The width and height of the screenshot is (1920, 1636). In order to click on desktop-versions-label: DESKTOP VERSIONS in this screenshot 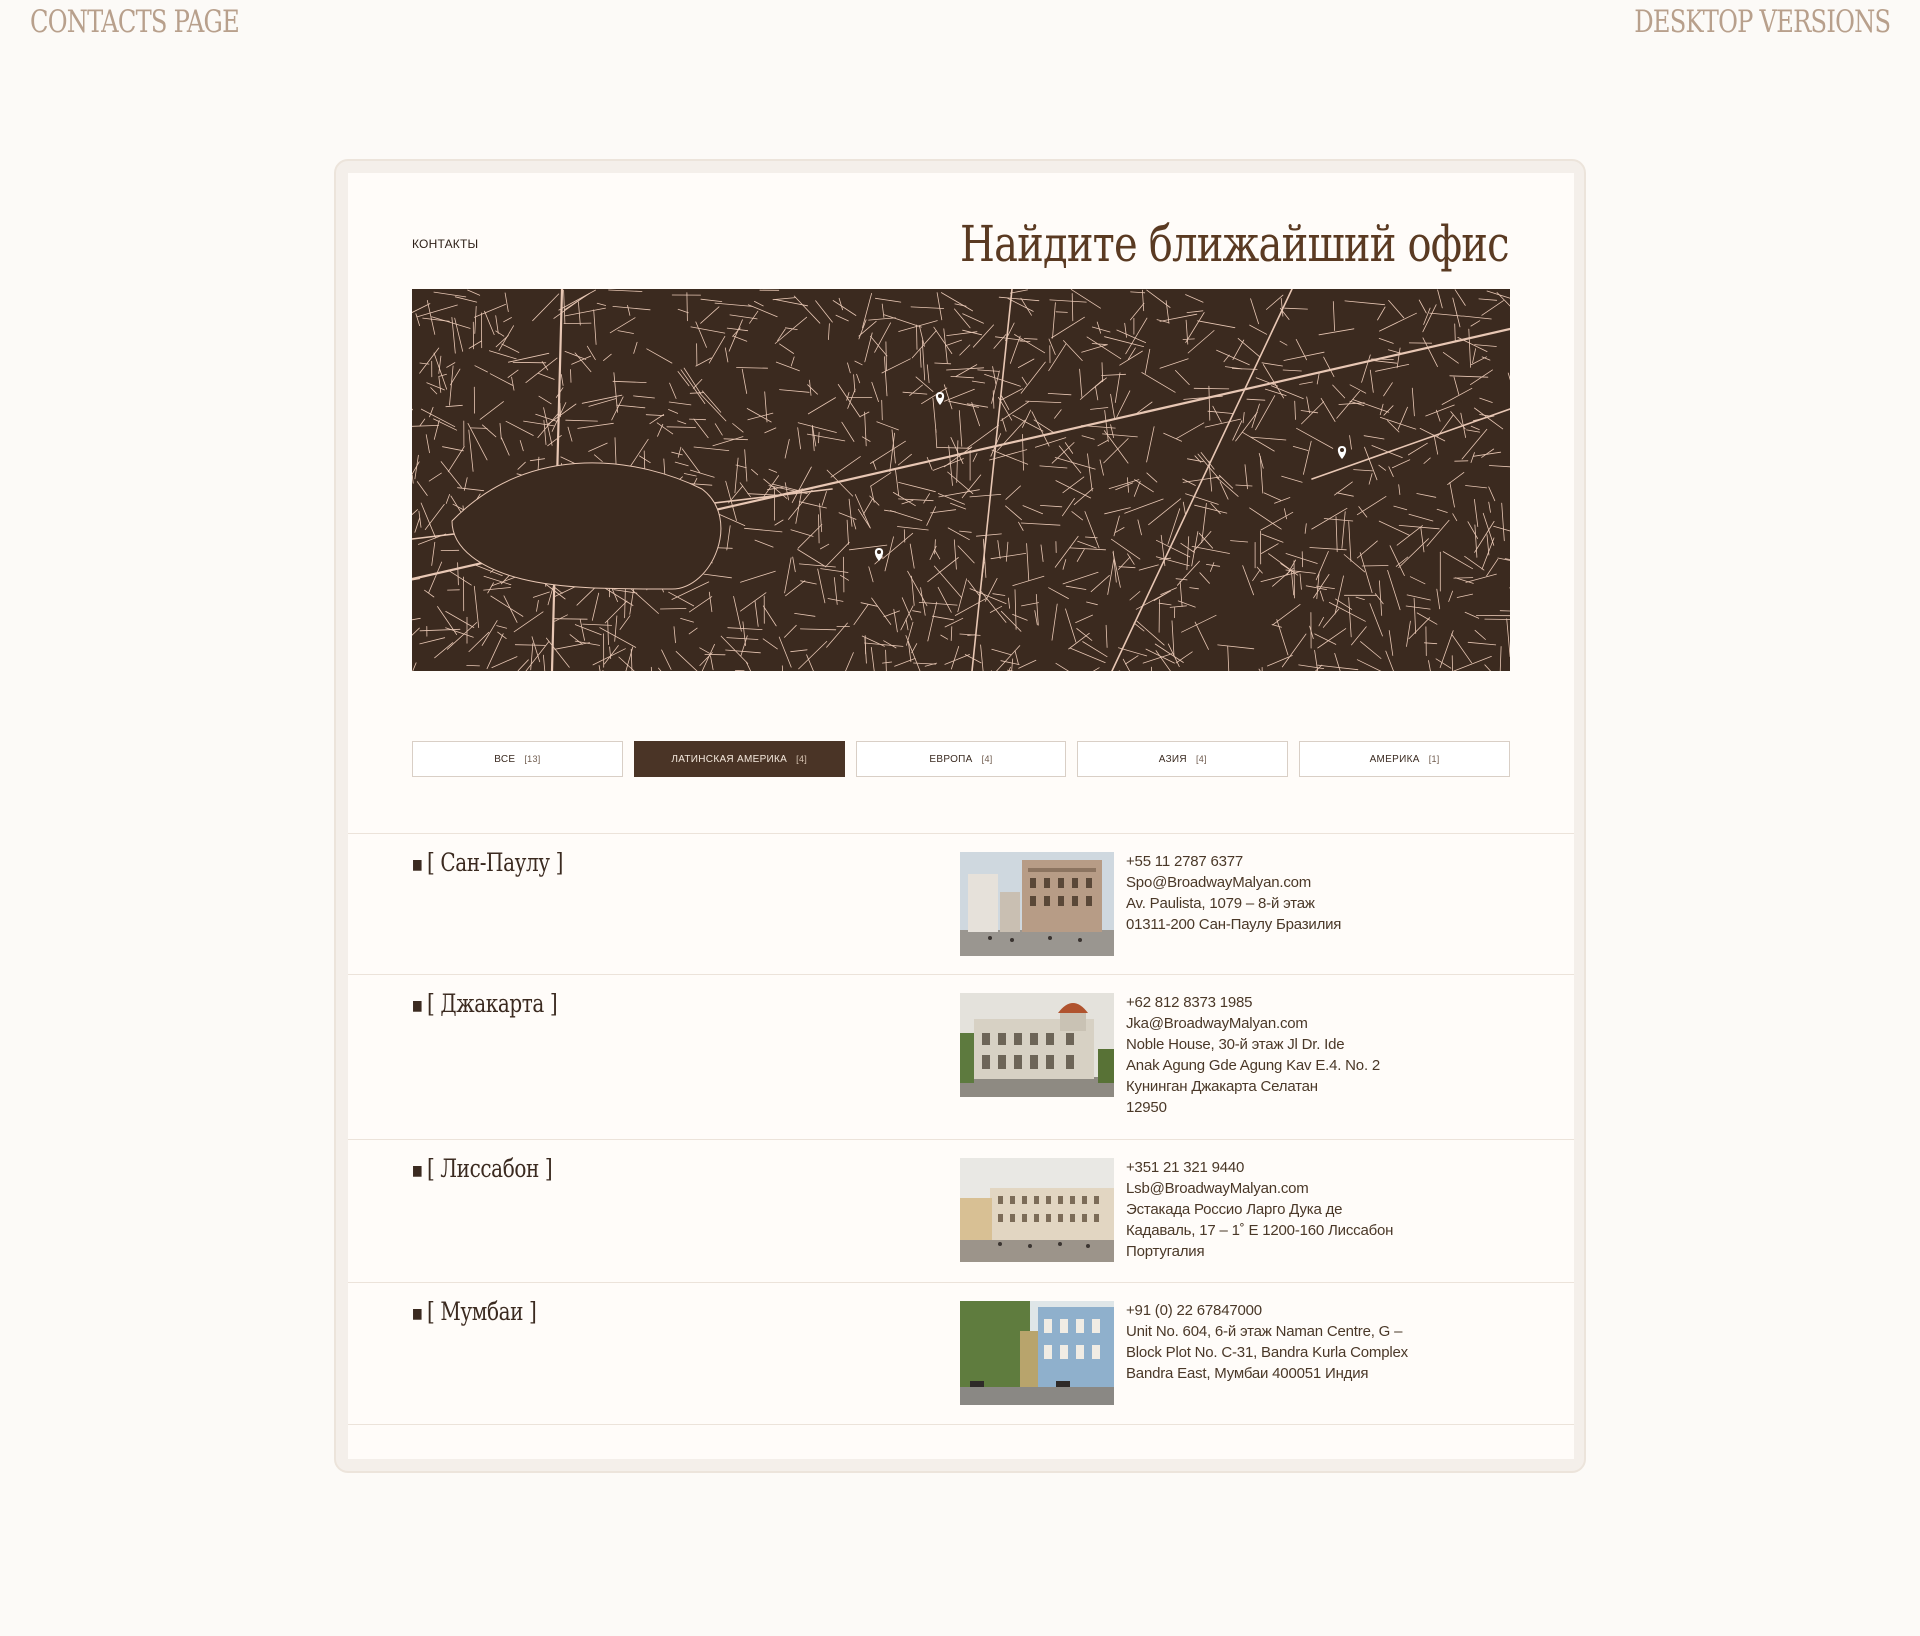, I will do `click(1762, 22)`.